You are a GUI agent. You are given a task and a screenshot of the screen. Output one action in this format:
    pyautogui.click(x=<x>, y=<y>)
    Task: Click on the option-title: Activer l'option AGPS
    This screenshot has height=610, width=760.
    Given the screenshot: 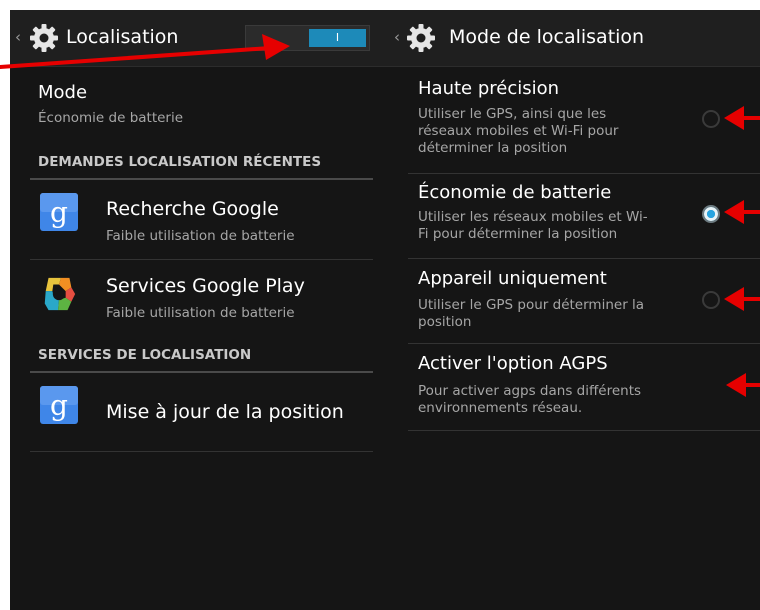 What is the action you would take?
    pyautogui.click(x=513, y=363)
    